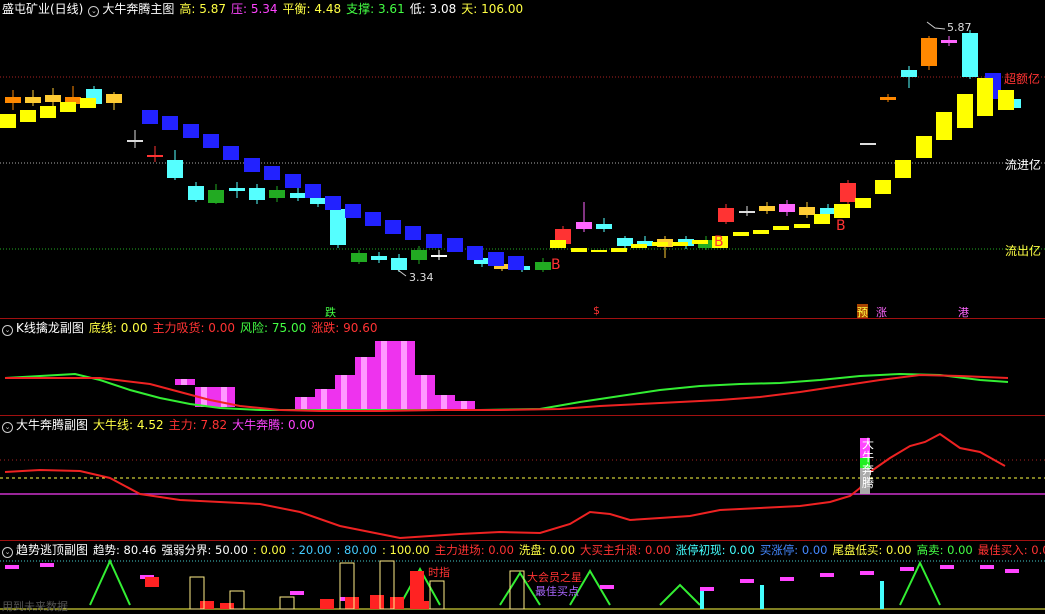 This screenshot has height=614, width=1045. Describe the element at coordinates (356, 550) in the screenshot. I see `sub3-stat: : 80.00` at that location.